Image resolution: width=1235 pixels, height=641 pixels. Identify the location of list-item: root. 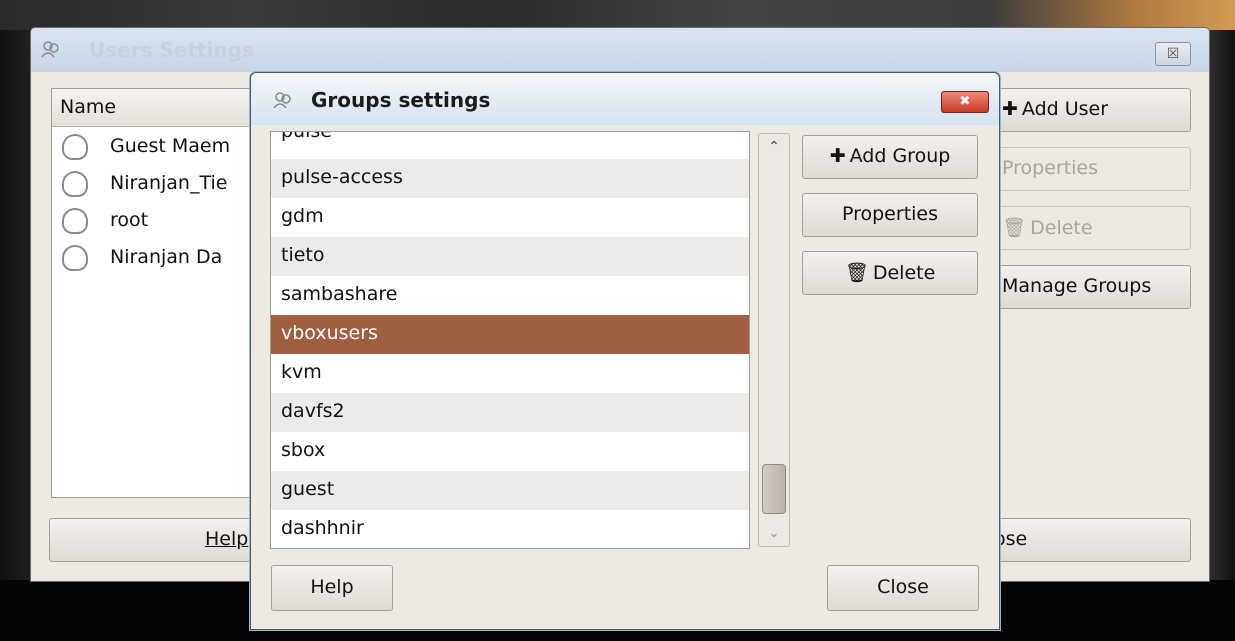
(151, 221).